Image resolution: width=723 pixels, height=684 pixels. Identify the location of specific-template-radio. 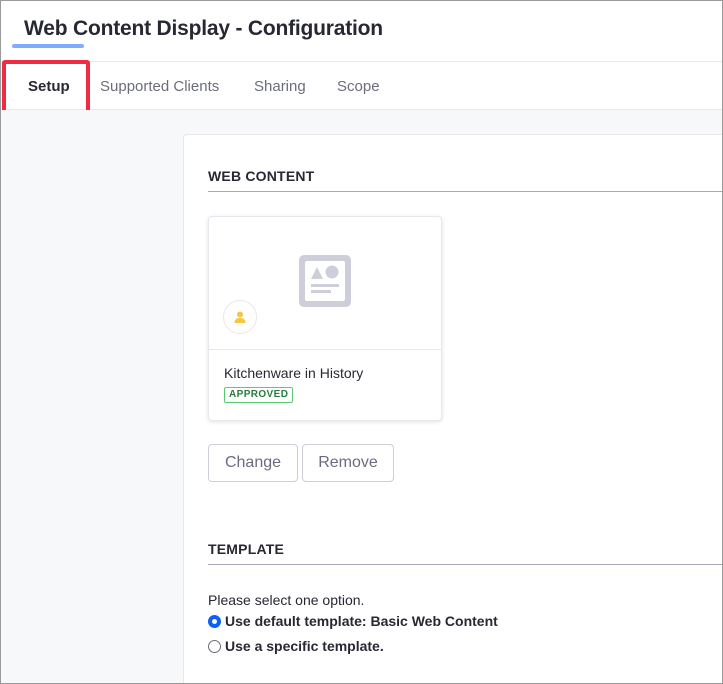
(214, 646).